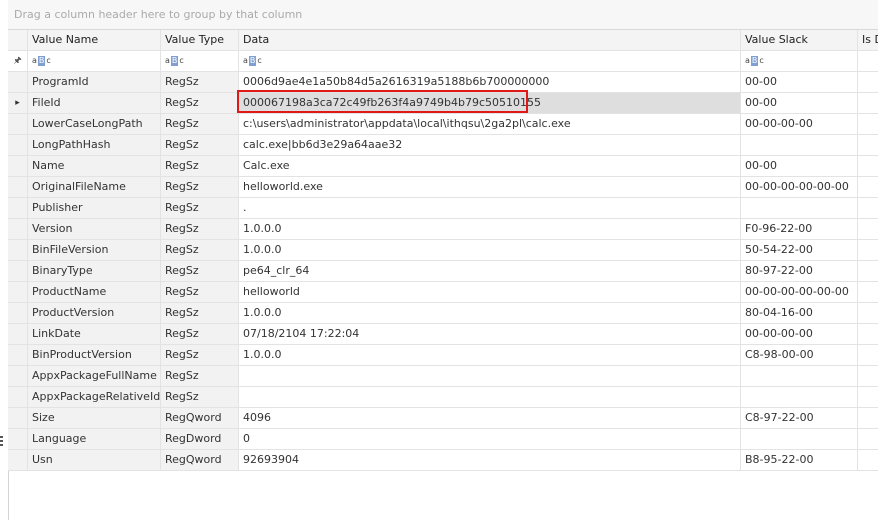  I want to click on value-name-cell: Publisher, so click(94, 208).